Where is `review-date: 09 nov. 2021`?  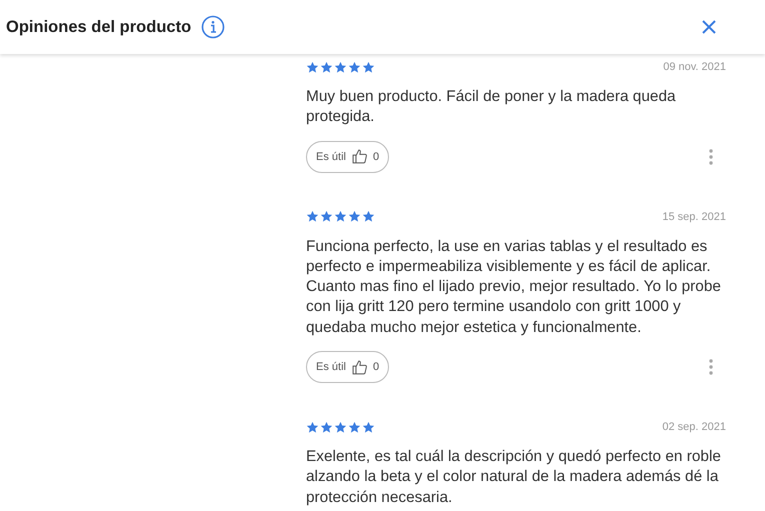
review-date: 09 nov. 2021 is located at coordinates (694, 67).